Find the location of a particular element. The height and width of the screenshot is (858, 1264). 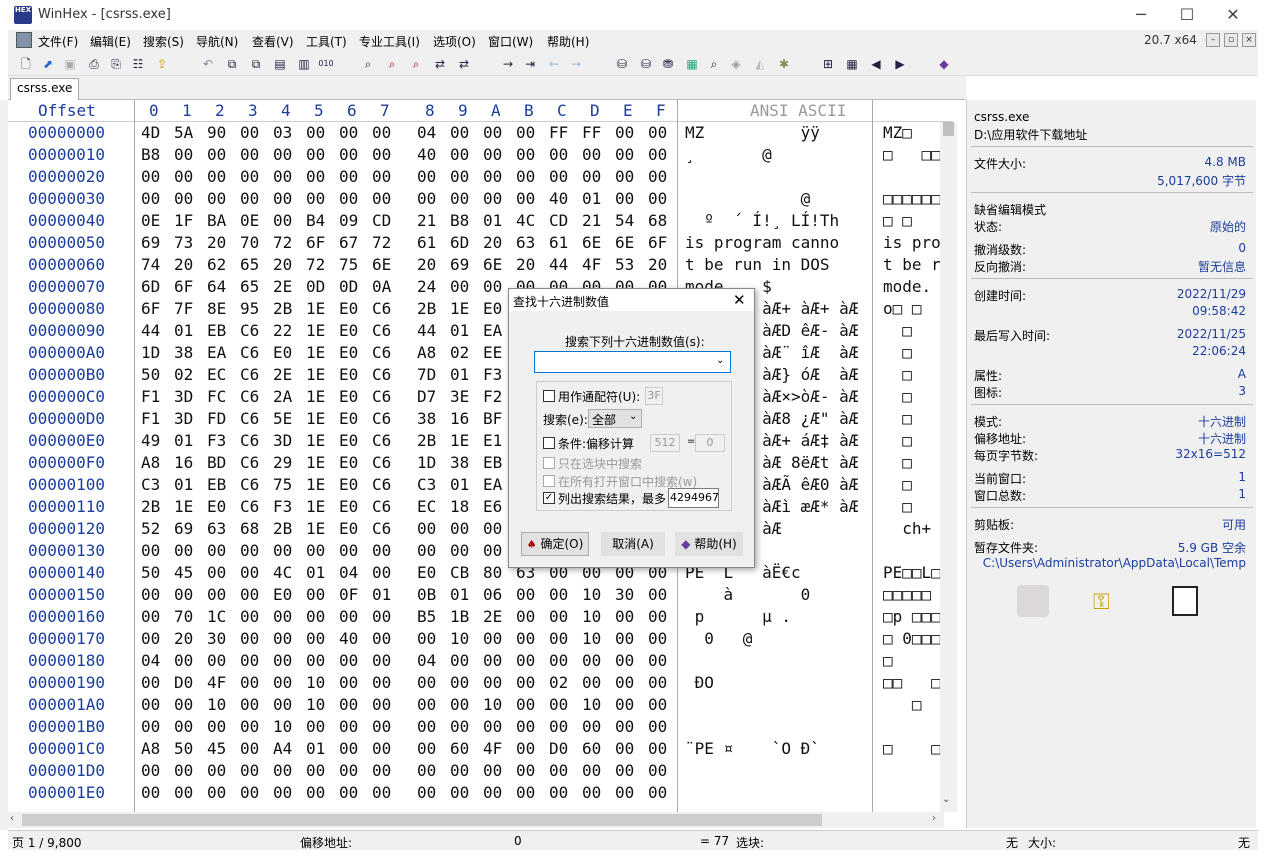

hex-byte: 61 is located at coordinates (558, 242).